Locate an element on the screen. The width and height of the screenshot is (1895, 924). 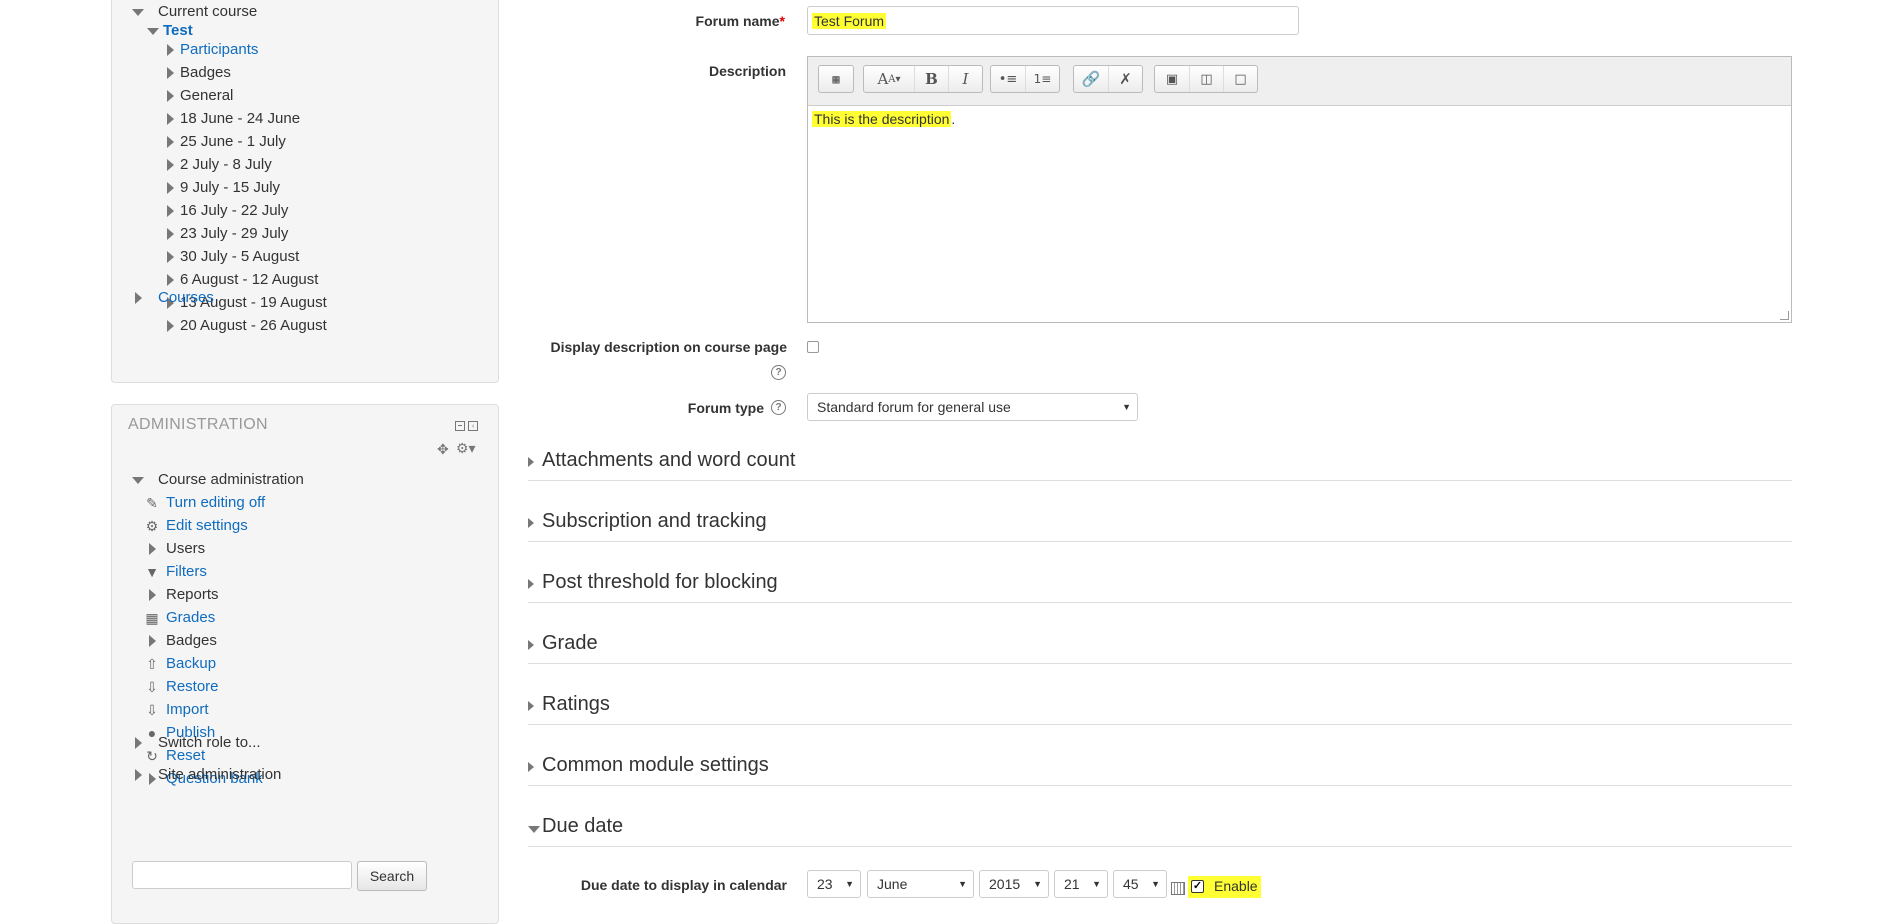
forum-type-select: Standard forum for general use ▼ is located at coordinates (972, 407).